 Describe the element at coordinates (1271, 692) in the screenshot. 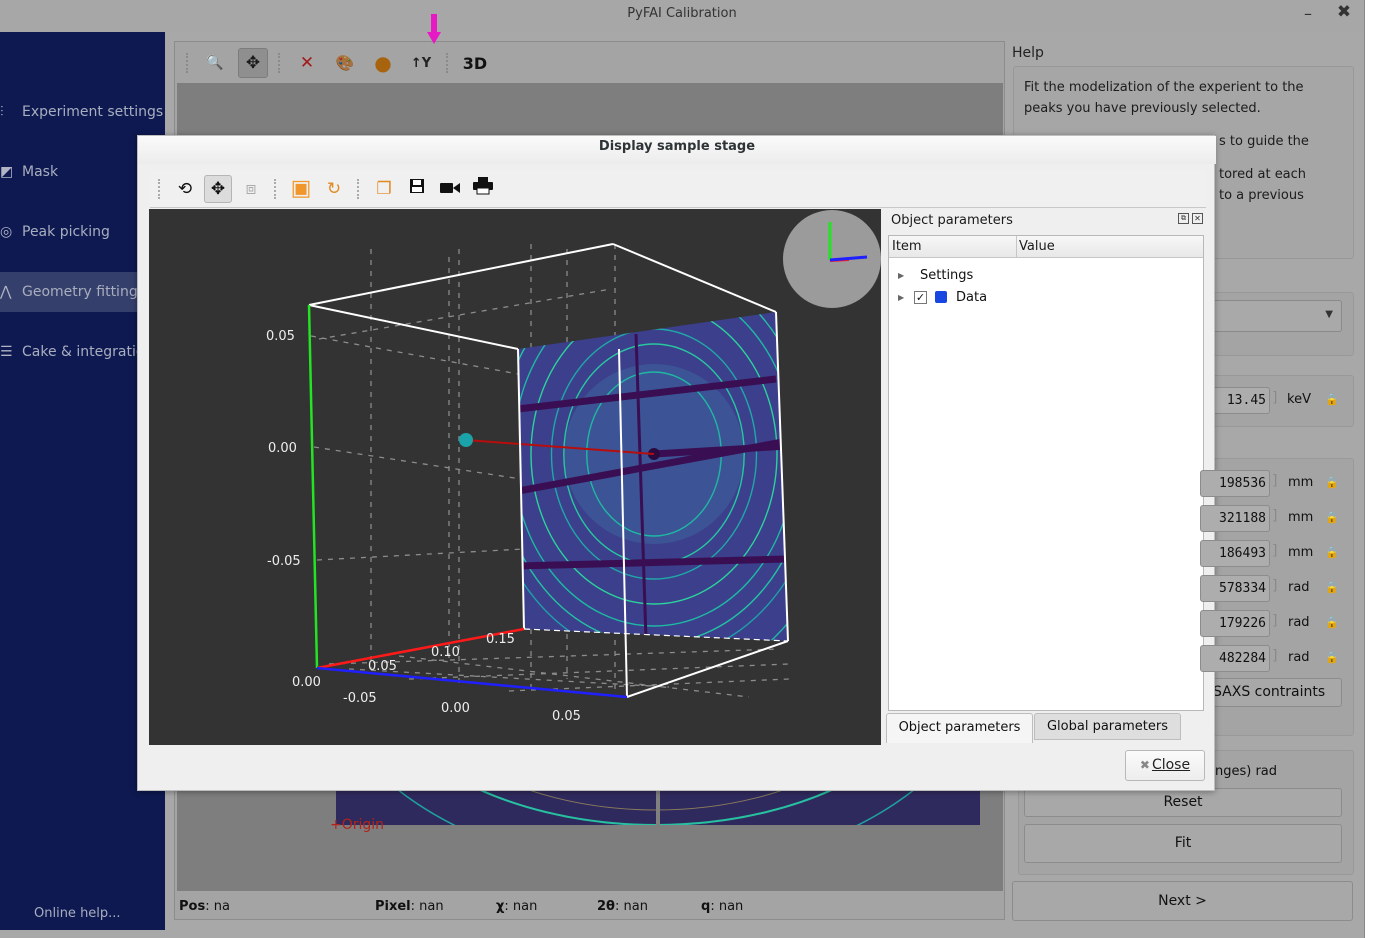

I see `saxs-constraints-button: SAXS contraints` at that location.